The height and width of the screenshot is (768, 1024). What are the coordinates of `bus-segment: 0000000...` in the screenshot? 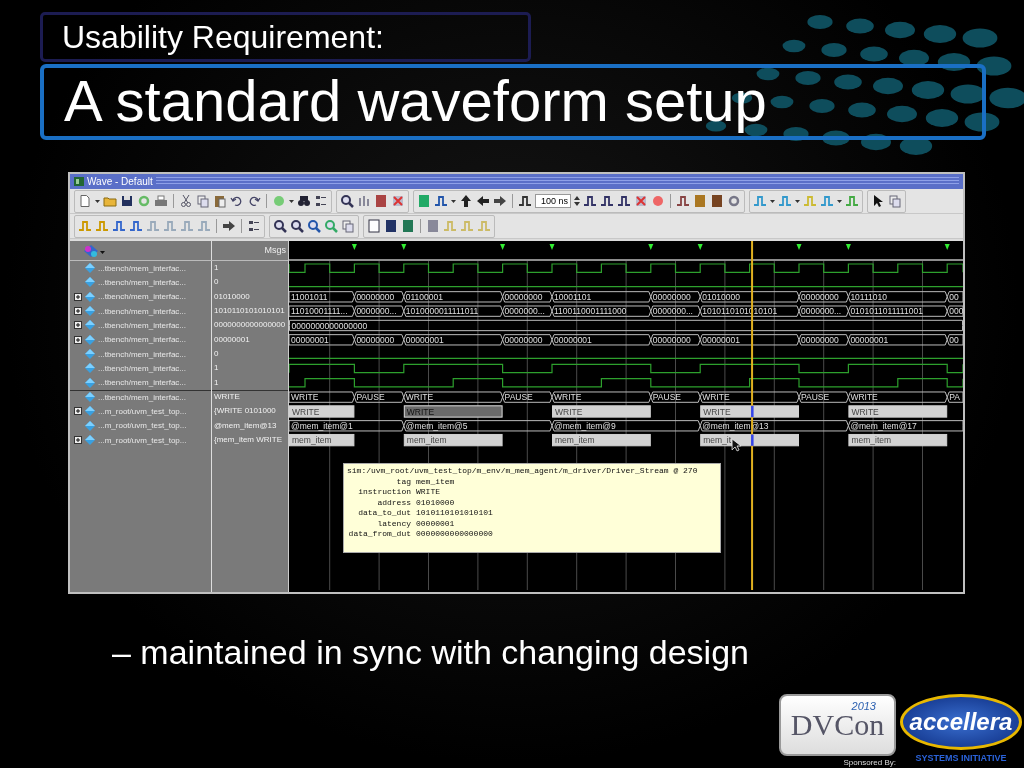 It's located at (675, 311).